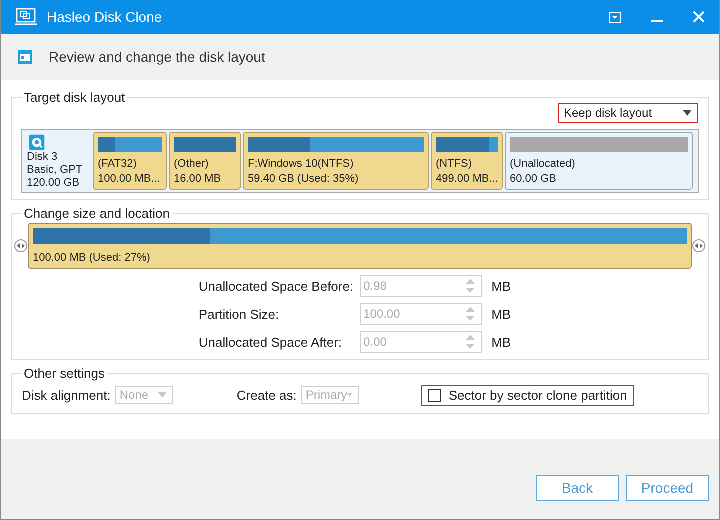 The height and width of the screenshot is (520, 720). I want to click on partition-block: F:Windows 10(NTFS) 59.40 GB (Used: 35%), so click(336, 161).